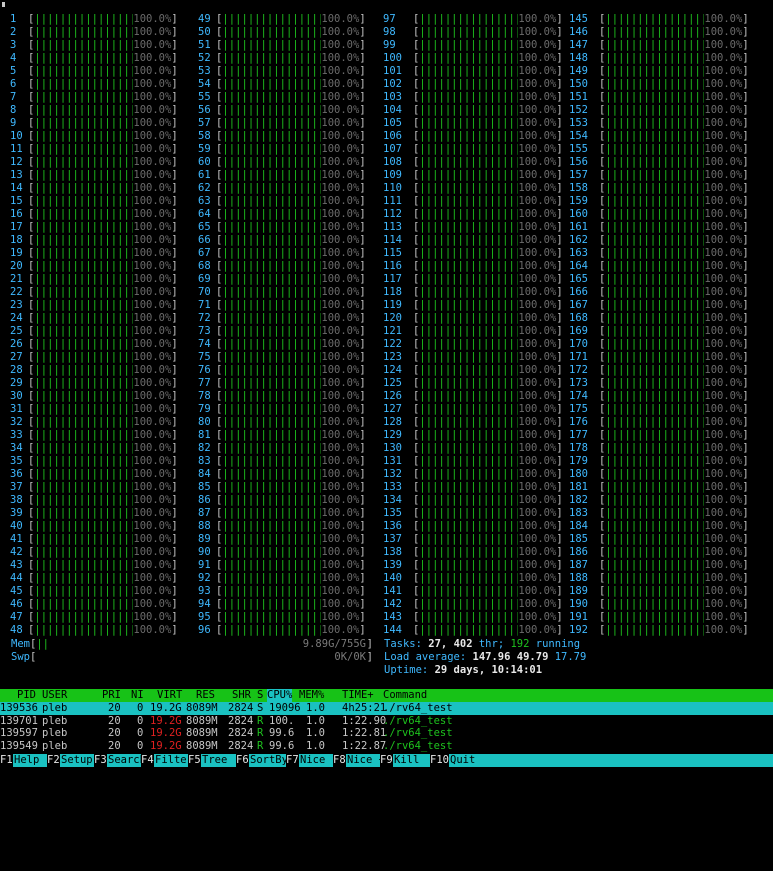  I want to click on cpu-label: 21, so click(16, 279).